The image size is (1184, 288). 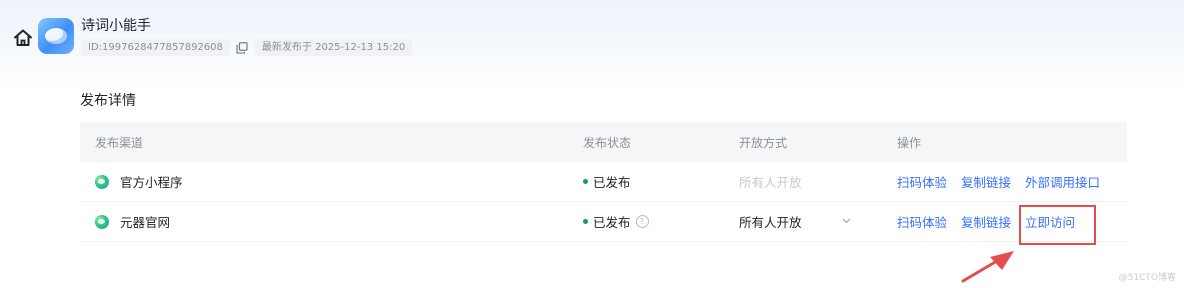 I want to click on table-row: 元器官网 已发布 ? 所有人开放 扫码体验 复制链接 立即访问, so click(x=603, y=222).